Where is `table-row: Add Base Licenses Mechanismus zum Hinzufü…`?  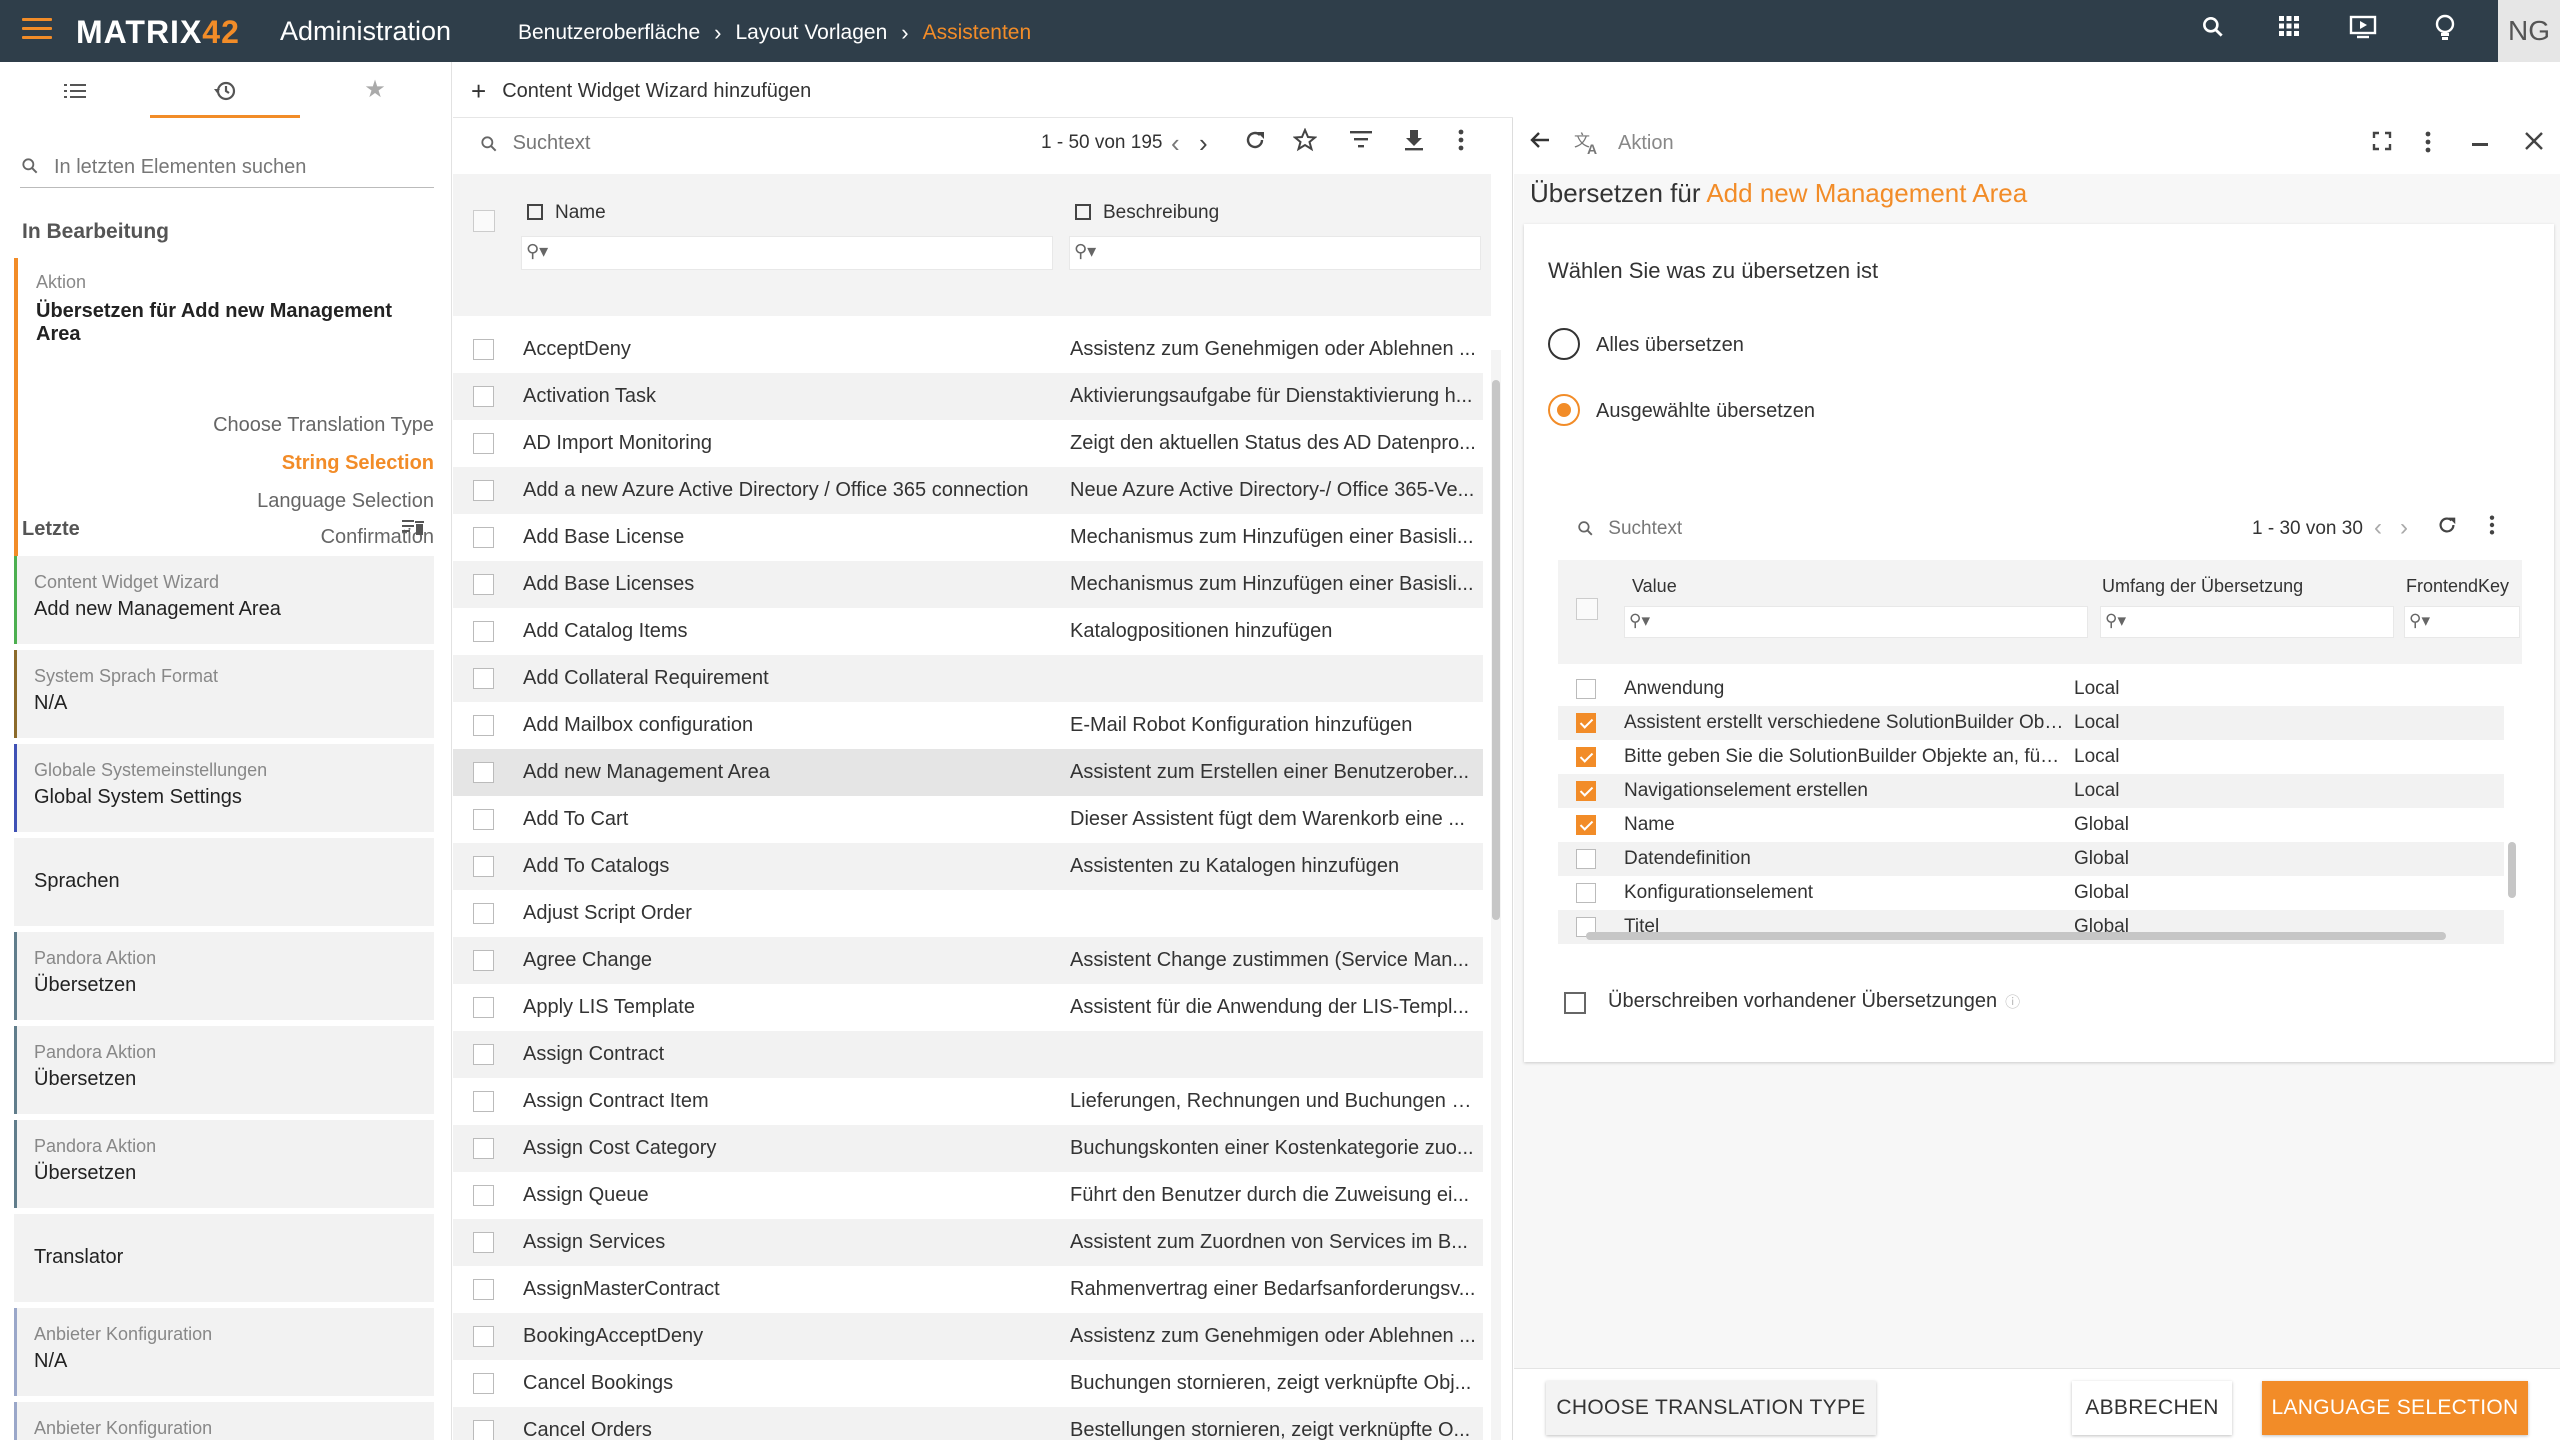 table-row: Add Base Licenses Mechanismus zum Hinzufü… is located at coordinates (968, 584).